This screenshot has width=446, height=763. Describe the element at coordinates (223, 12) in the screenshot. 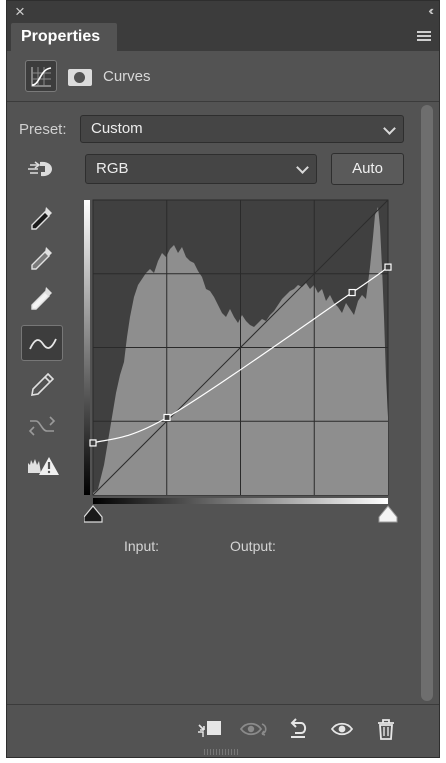

I see `panel-titlebar: × ‹‹` at that location.